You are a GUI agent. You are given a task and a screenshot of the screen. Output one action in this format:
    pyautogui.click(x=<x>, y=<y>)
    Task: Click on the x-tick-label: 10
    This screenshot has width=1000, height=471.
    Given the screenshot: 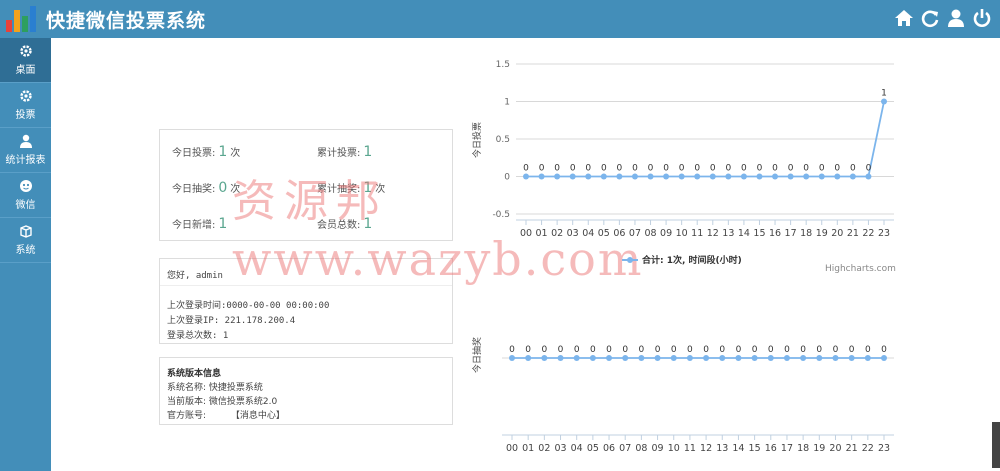 What is the action you would take?
    pyautogui.click(x=682, y=233)
    